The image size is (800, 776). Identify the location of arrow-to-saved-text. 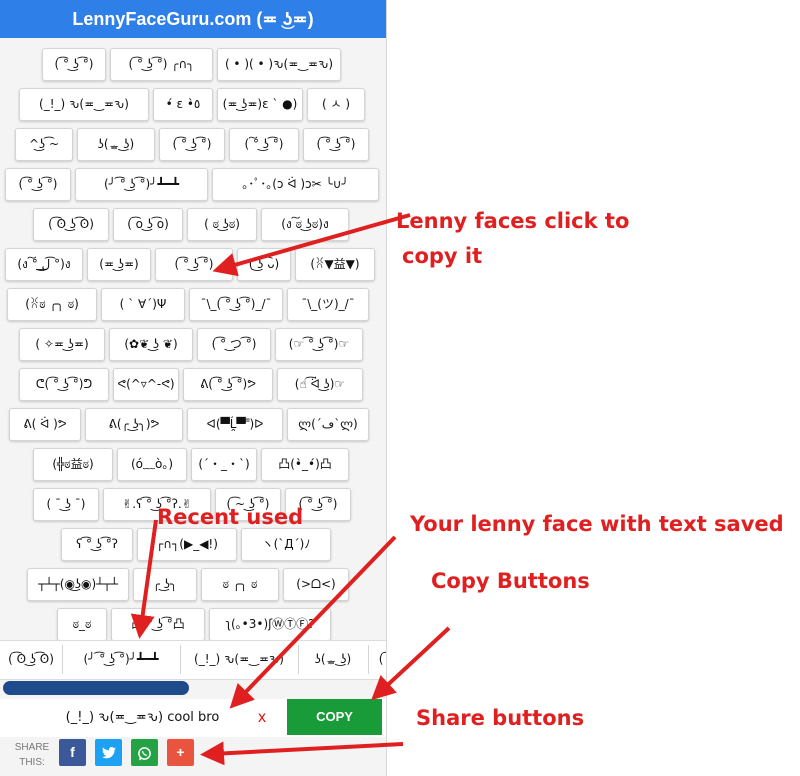
(313, 622).